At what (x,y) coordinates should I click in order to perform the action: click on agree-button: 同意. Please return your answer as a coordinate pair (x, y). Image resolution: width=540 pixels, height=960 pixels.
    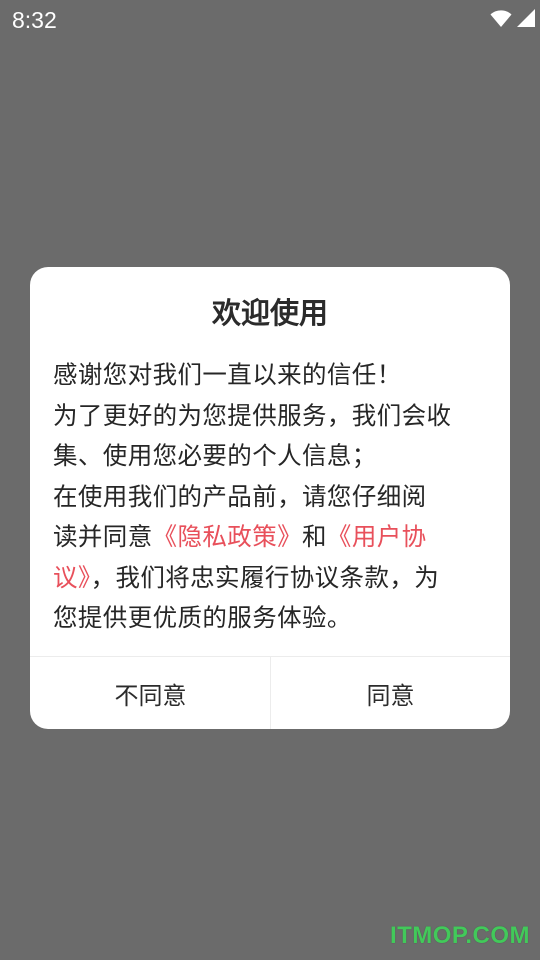
    Looking at the image, I should click on (390, 693).